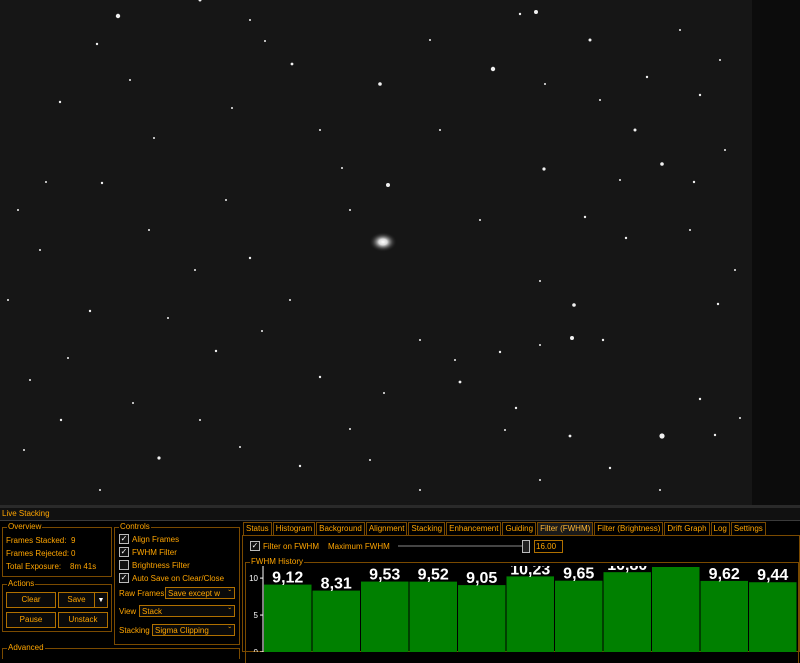 This screenshot has width=800, height=663. I want to click on total-exposure-label: Total Exposure:, so click(34, 566).